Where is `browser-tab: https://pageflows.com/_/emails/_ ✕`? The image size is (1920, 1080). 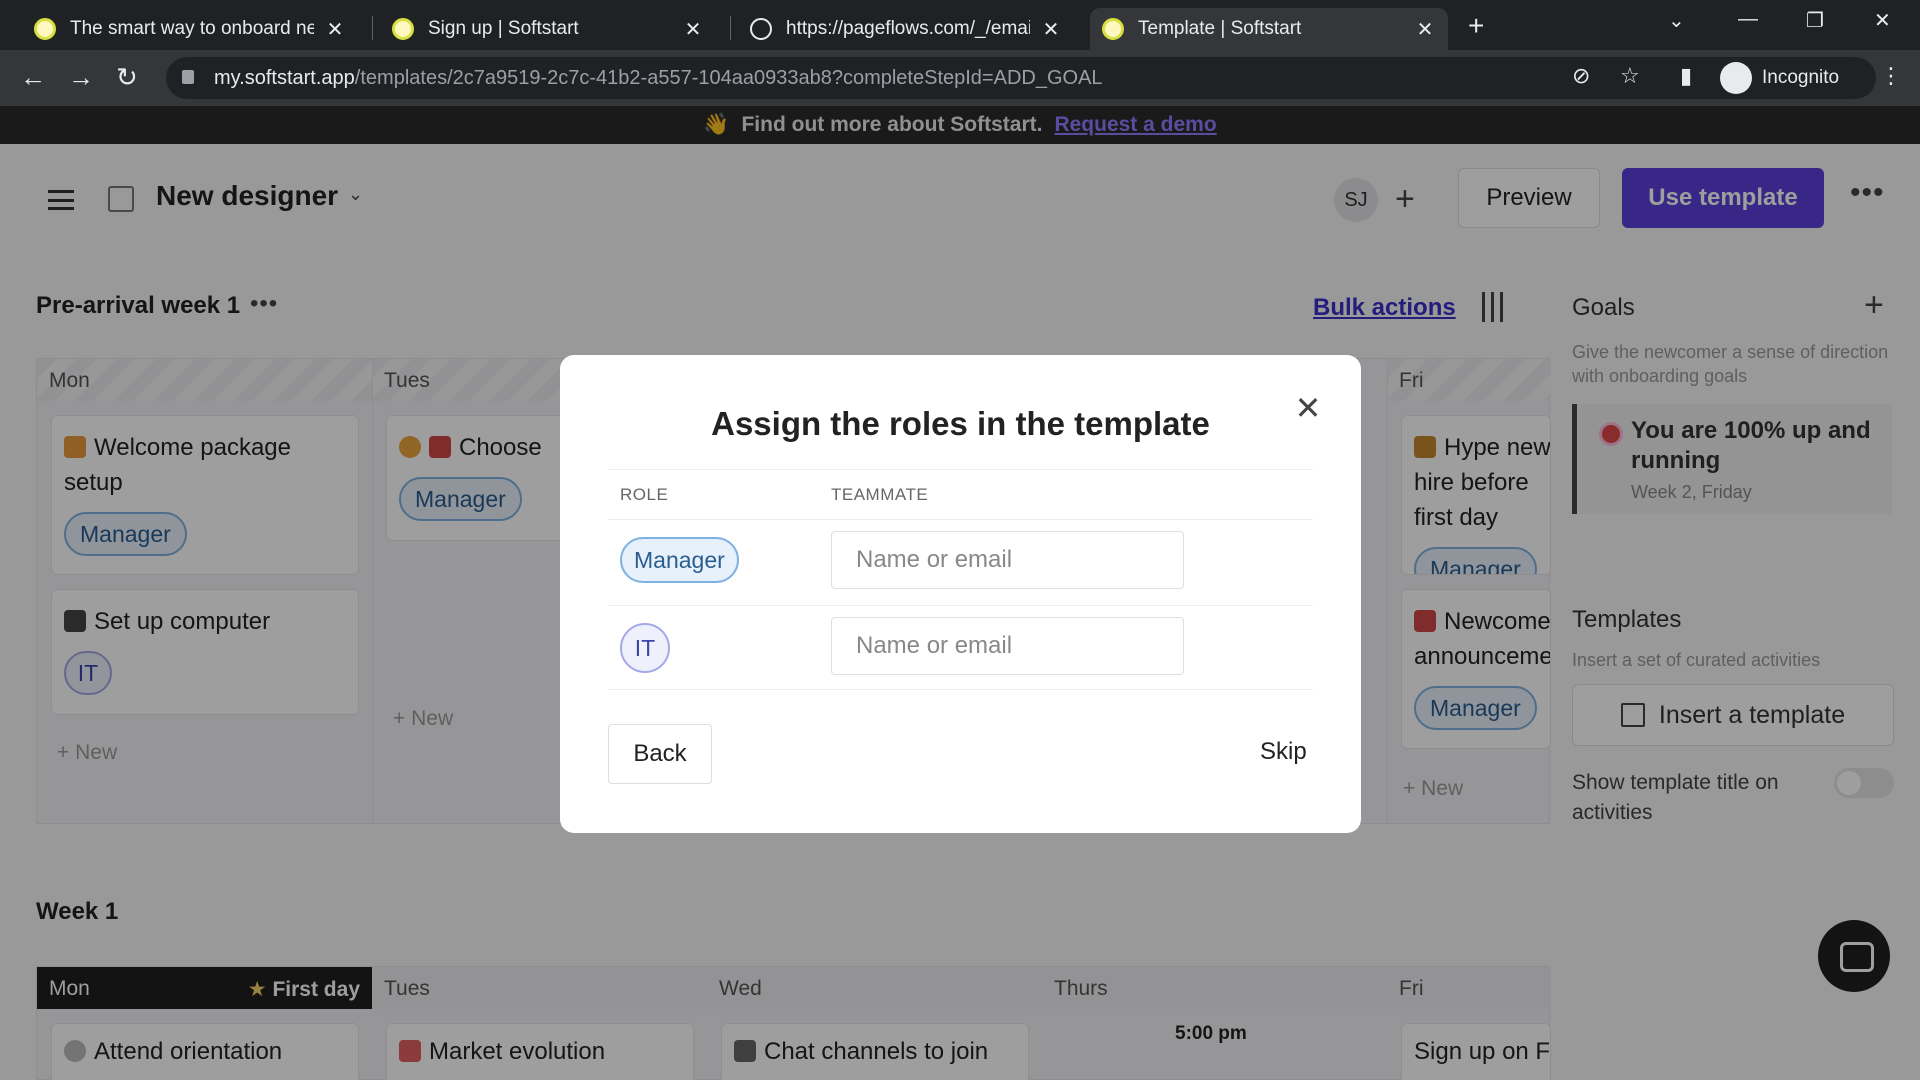 browser-tab: https://pageflows.com/_/emails/_ ✕ is located at coordinates (906, 29).